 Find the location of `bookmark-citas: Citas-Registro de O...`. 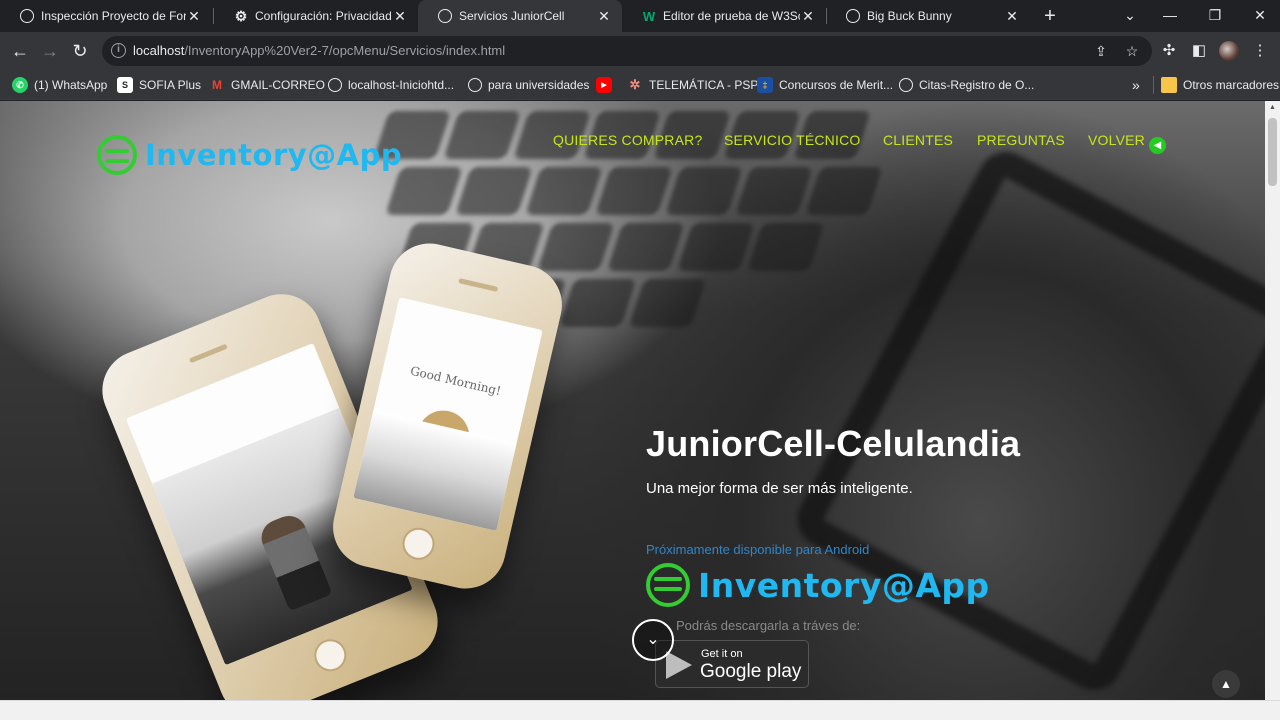

bookmark-citas: Citas-Registro de O... is located at coordinates (966, 85).